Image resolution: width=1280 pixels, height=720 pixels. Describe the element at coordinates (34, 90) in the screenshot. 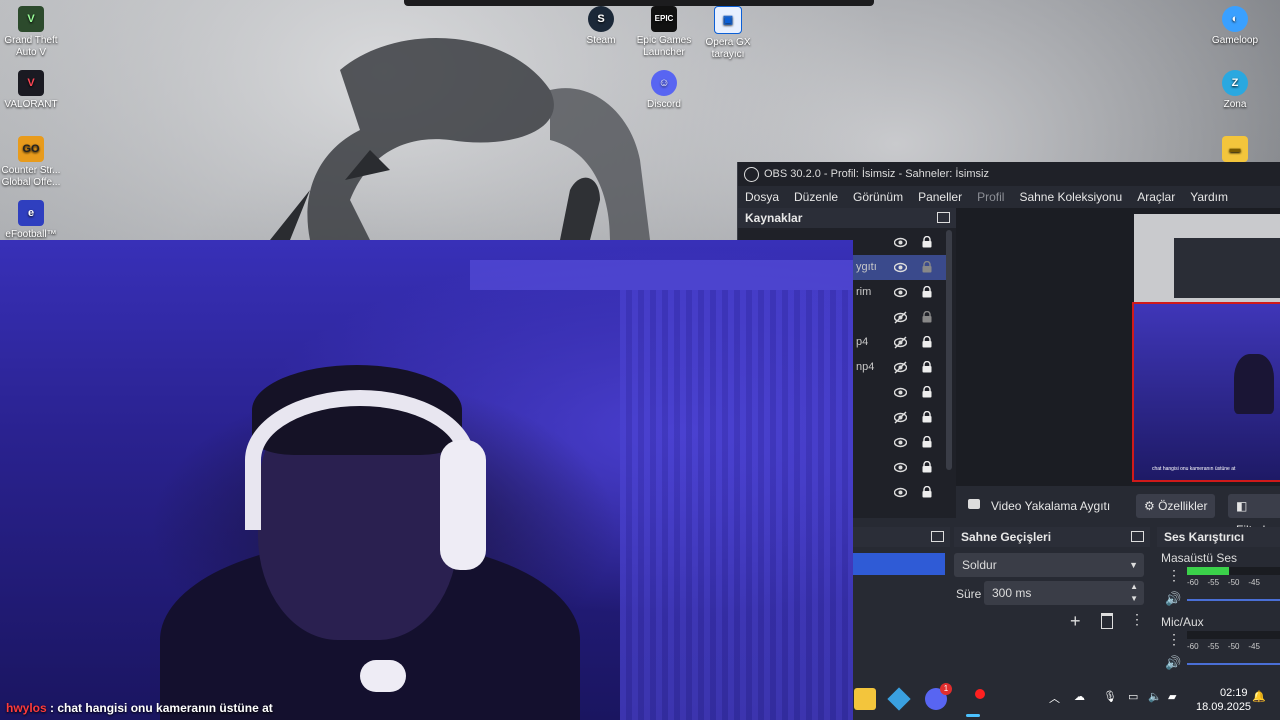

I see `desktop-icon-valorant: V VALORANT` at that location.